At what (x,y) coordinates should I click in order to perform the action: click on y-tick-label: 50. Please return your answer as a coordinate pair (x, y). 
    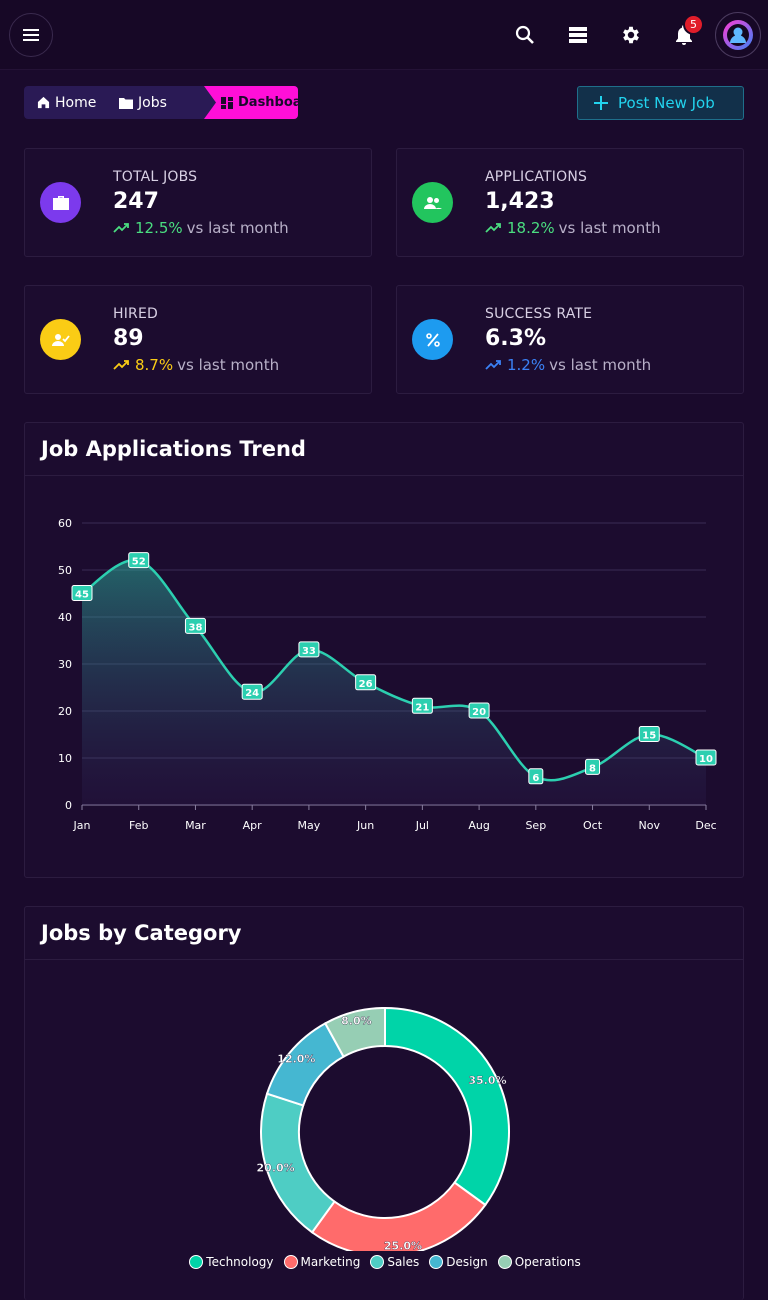
    Looking at the image, I should click on (65, 570).